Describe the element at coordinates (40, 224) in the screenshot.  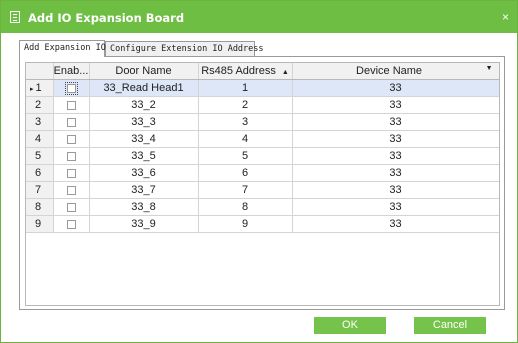
I see `row-number-cell: 9` at that location.